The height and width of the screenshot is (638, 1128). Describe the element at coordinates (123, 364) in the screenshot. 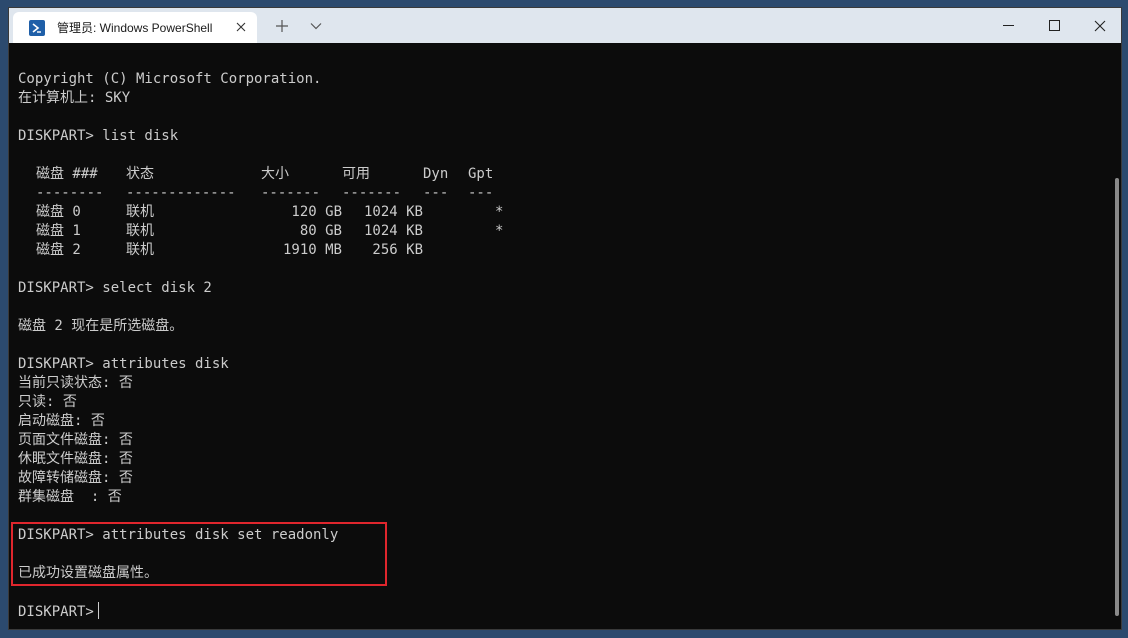

I see `output-line: DISKPART> attributes disk` at that location.